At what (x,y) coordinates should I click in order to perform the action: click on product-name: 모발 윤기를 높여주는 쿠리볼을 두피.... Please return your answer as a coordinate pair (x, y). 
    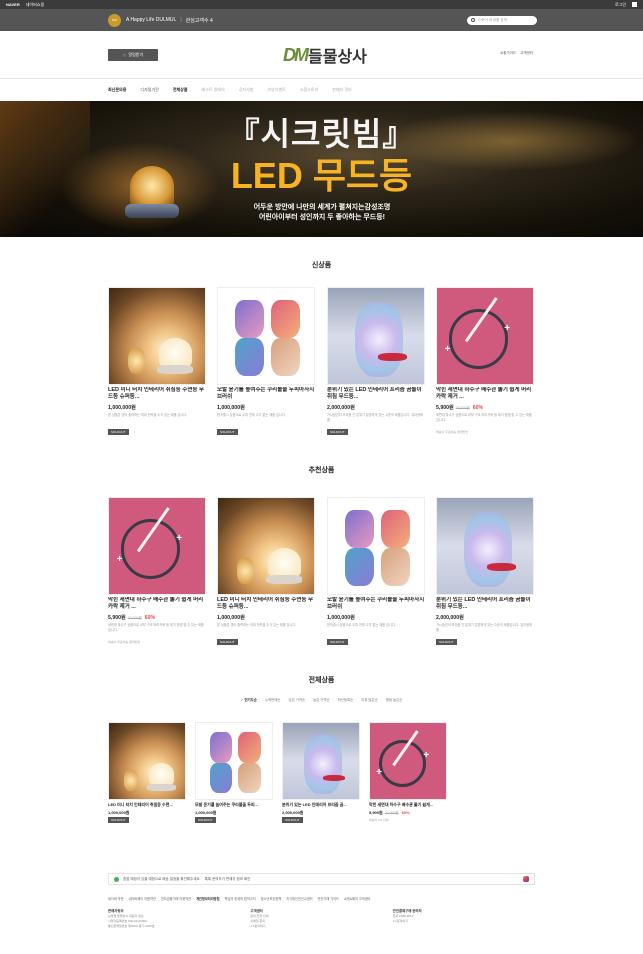
    Looking at the image, I should click on (234, 805).